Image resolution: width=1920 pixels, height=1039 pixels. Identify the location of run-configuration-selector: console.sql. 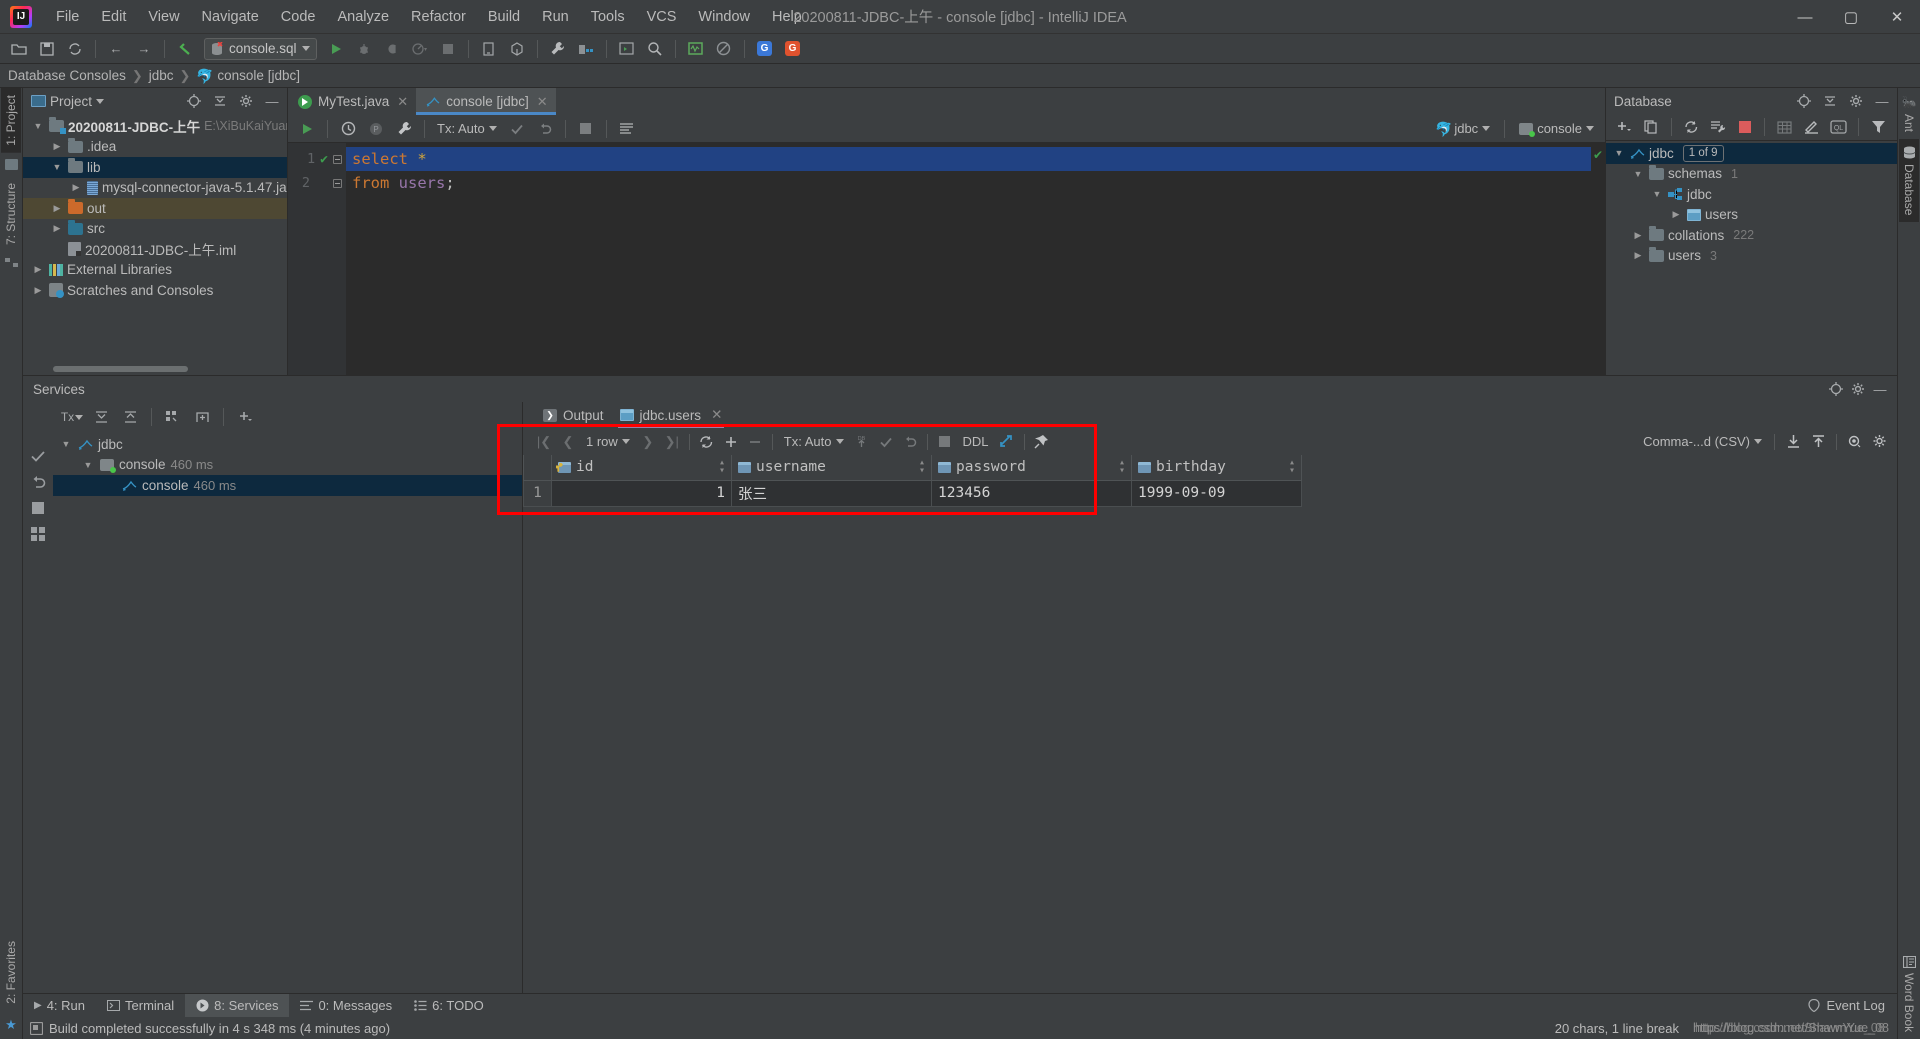
(260, 48).